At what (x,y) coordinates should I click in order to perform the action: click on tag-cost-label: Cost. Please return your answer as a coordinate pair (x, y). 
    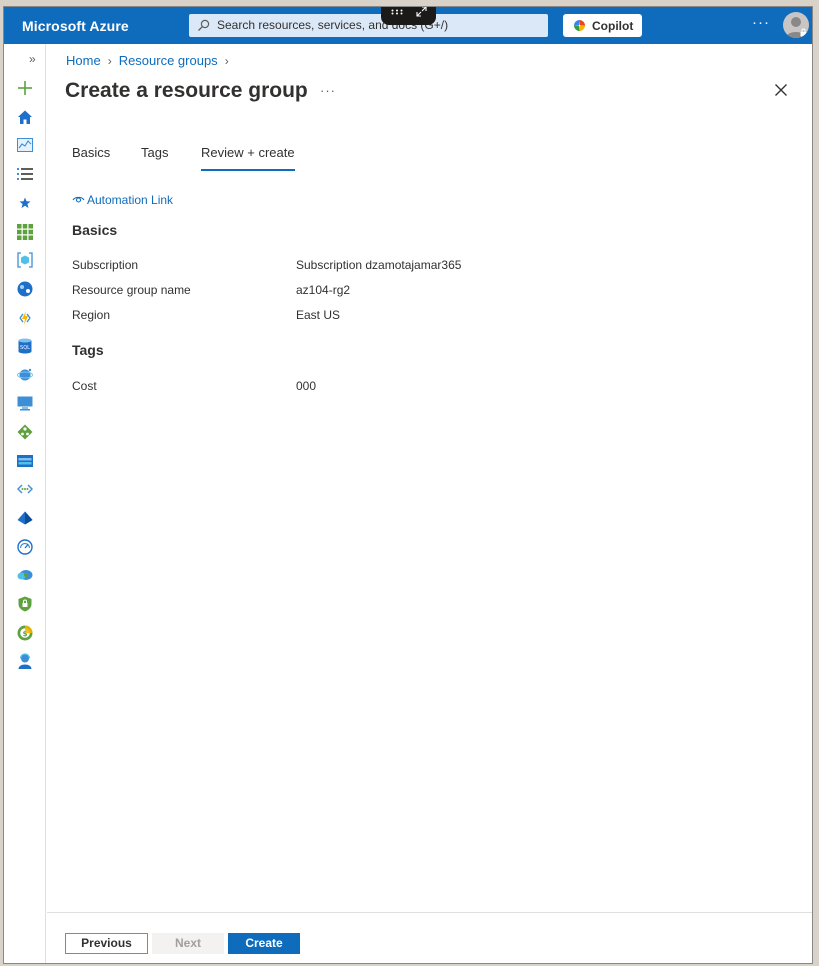
    Looking at the image, I should click on (84, 386).